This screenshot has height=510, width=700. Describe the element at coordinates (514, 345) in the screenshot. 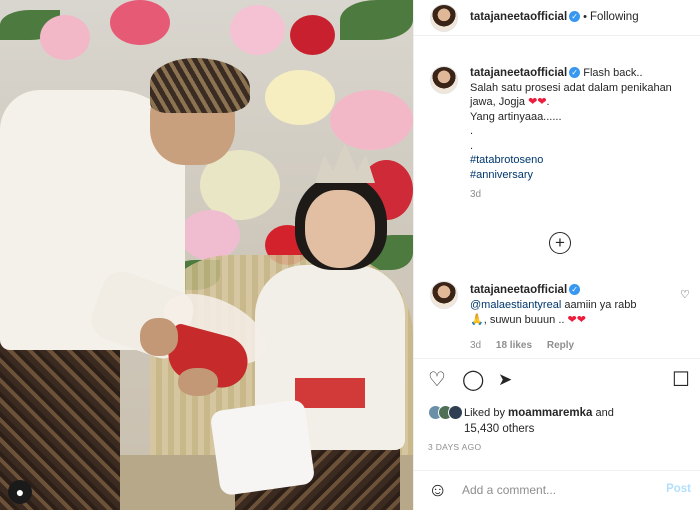

I see `comment-likes: 18 likes` at that location.